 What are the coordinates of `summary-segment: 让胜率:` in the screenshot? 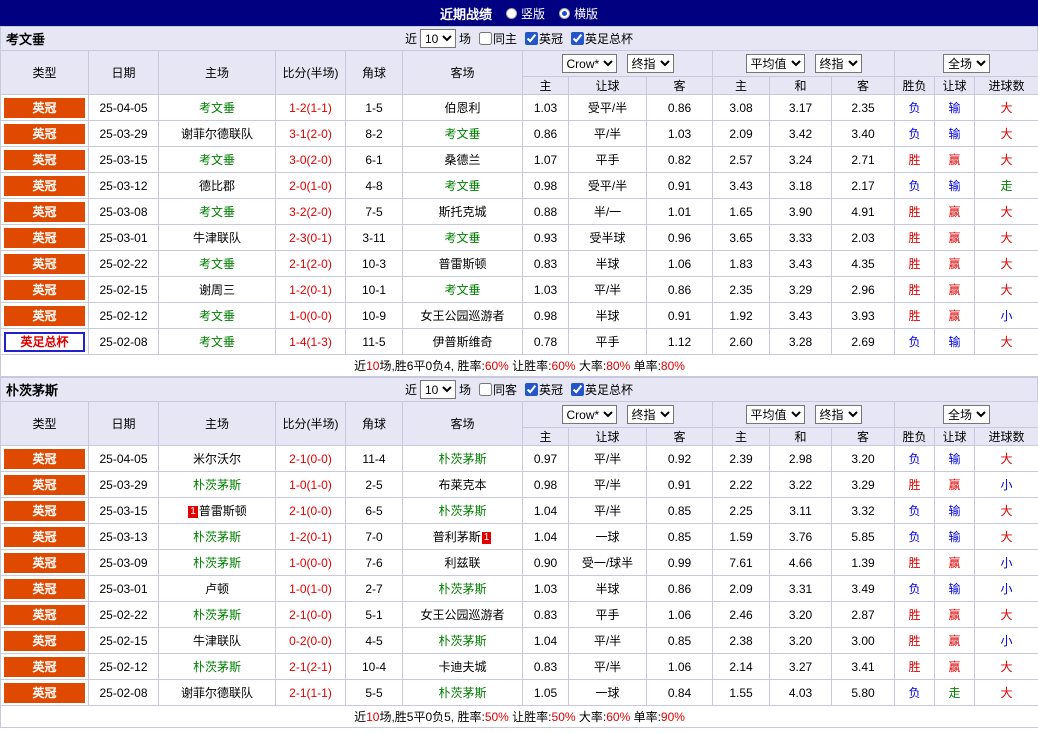 It's located at (530, 366).